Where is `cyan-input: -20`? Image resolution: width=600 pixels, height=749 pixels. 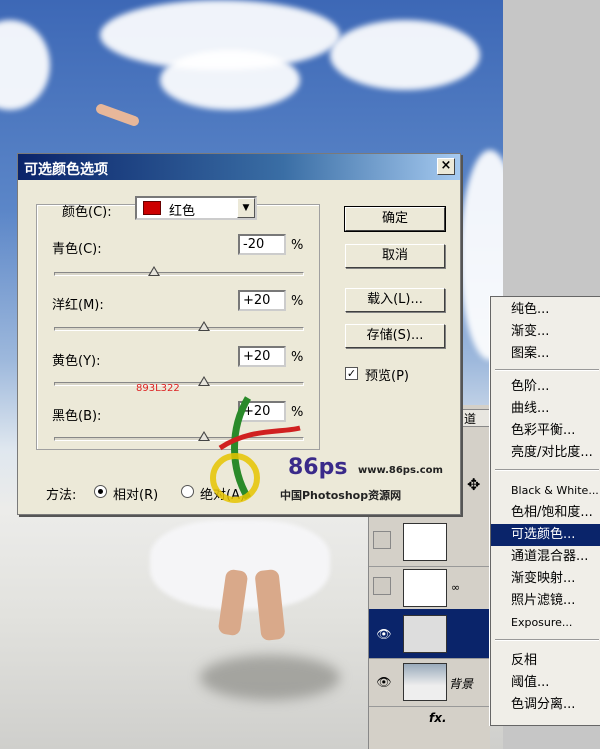 cyan-input: -20 is located at coordinates (262, 244).